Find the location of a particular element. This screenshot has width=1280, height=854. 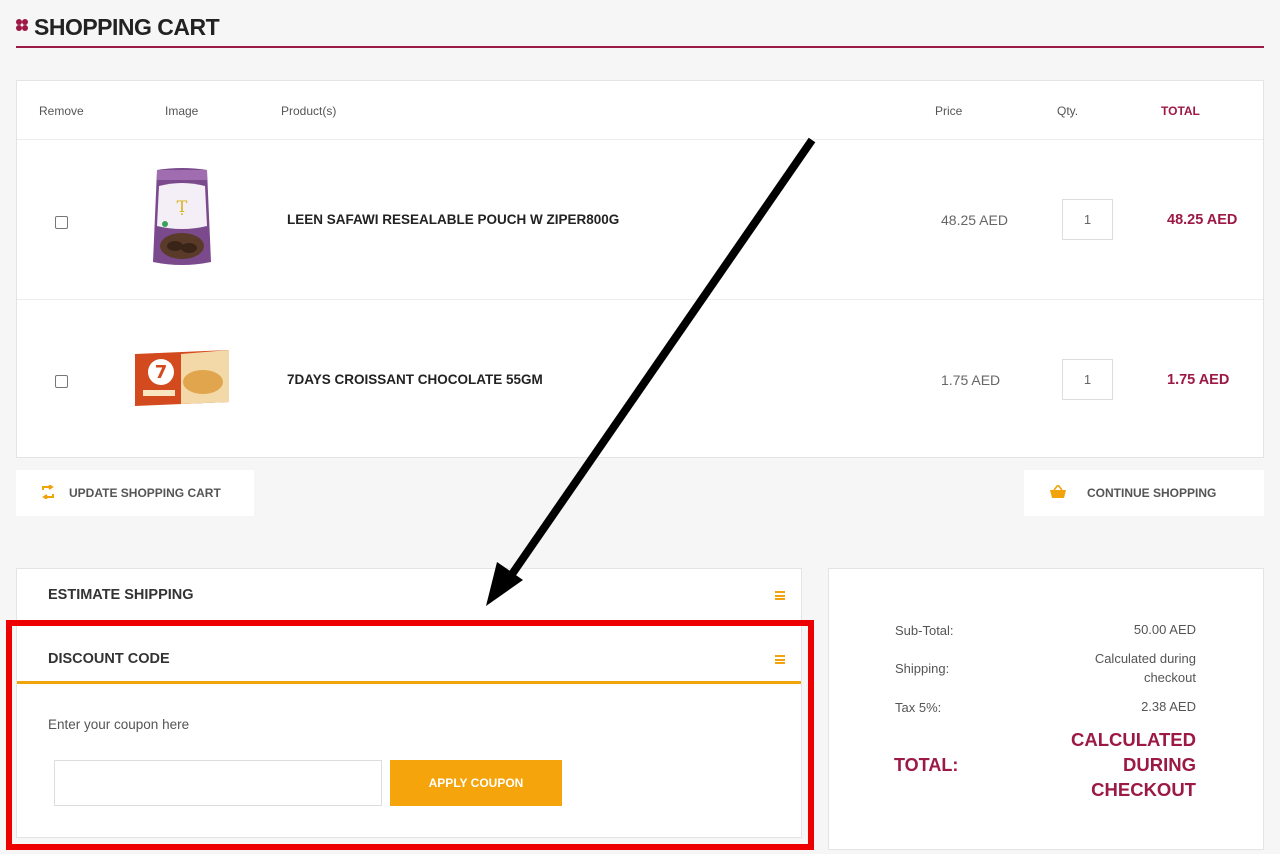

header-price: Price is located at coordinates (949, 111).